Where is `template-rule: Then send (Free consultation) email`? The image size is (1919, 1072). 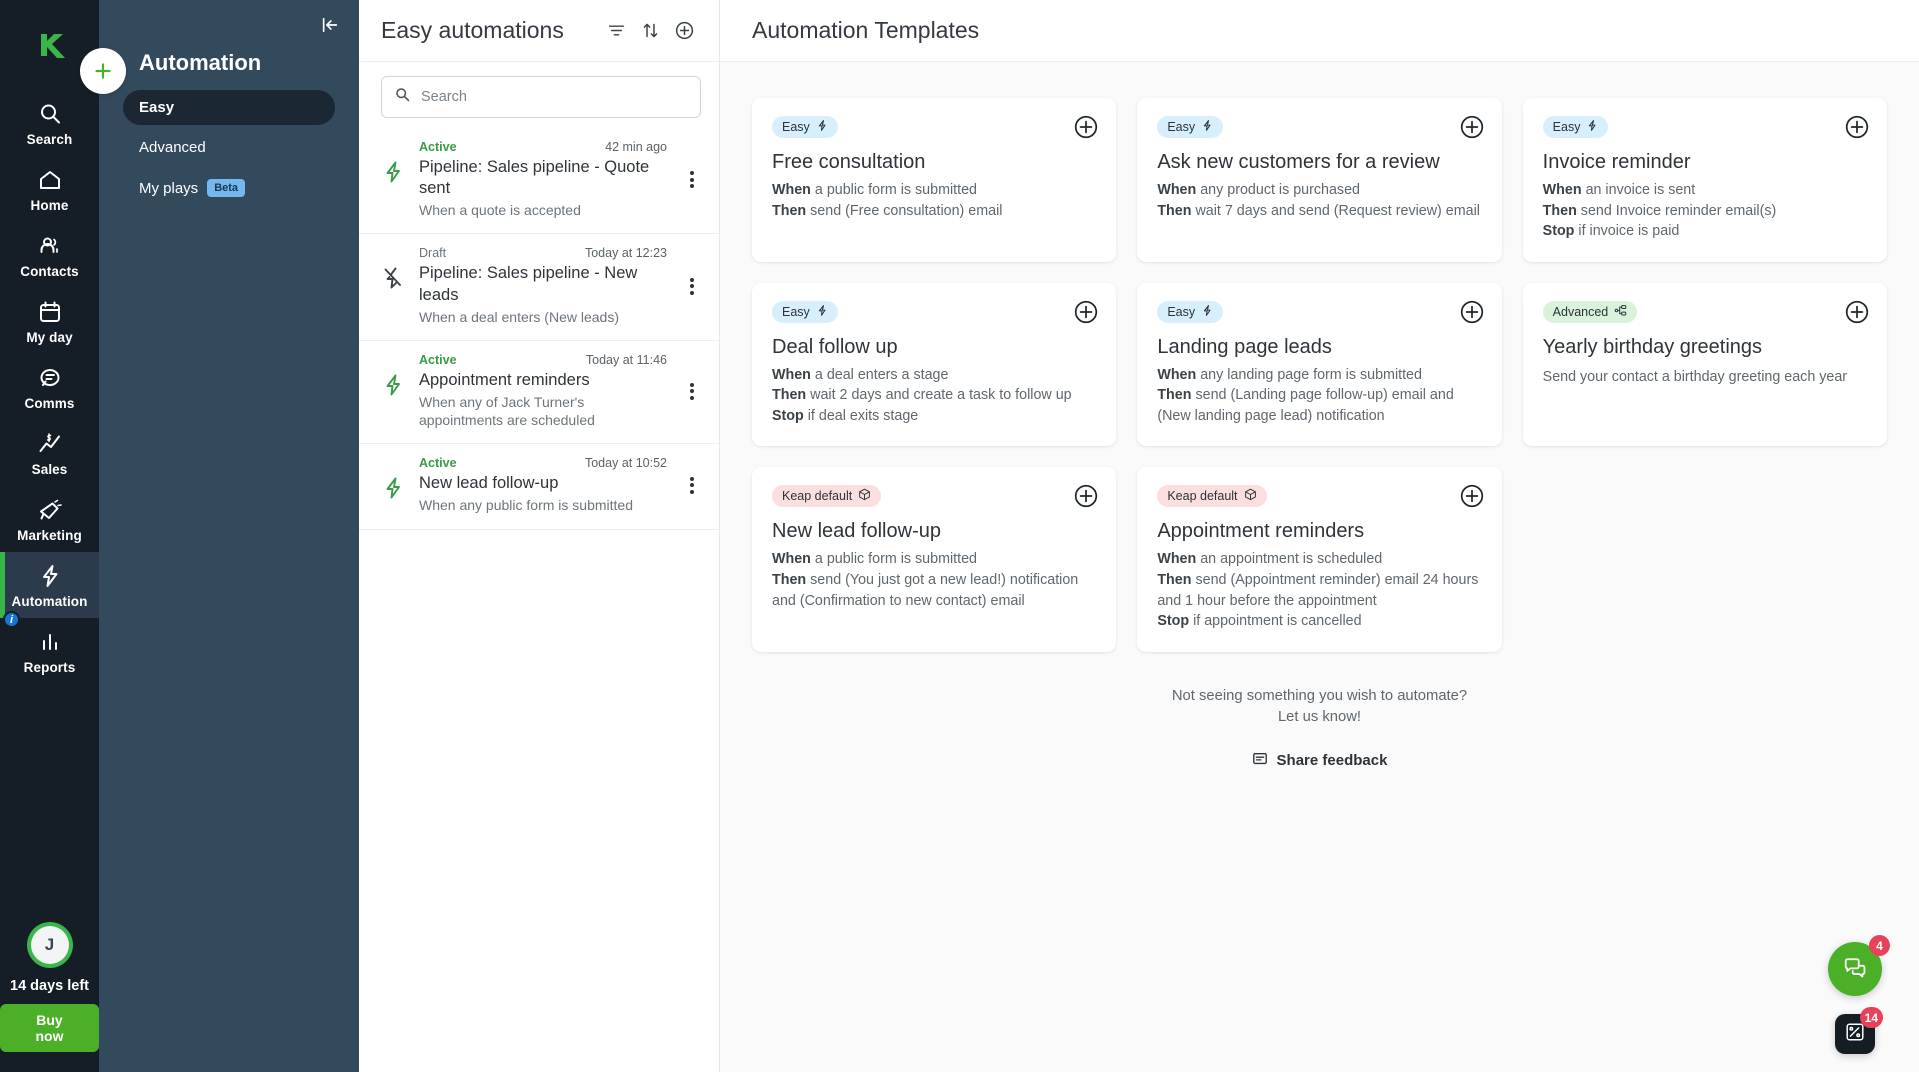 template-rule: Then send (Free consultation) email is located at coordinates (934, 211).